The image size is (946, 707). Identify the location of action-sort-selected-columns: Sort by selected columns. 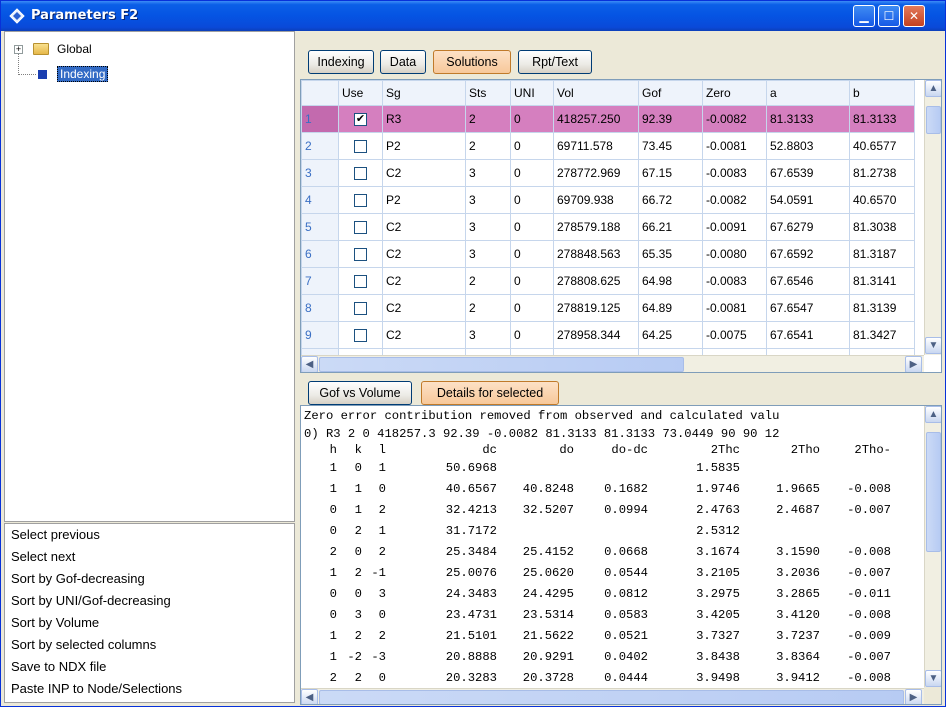
(83, 644).